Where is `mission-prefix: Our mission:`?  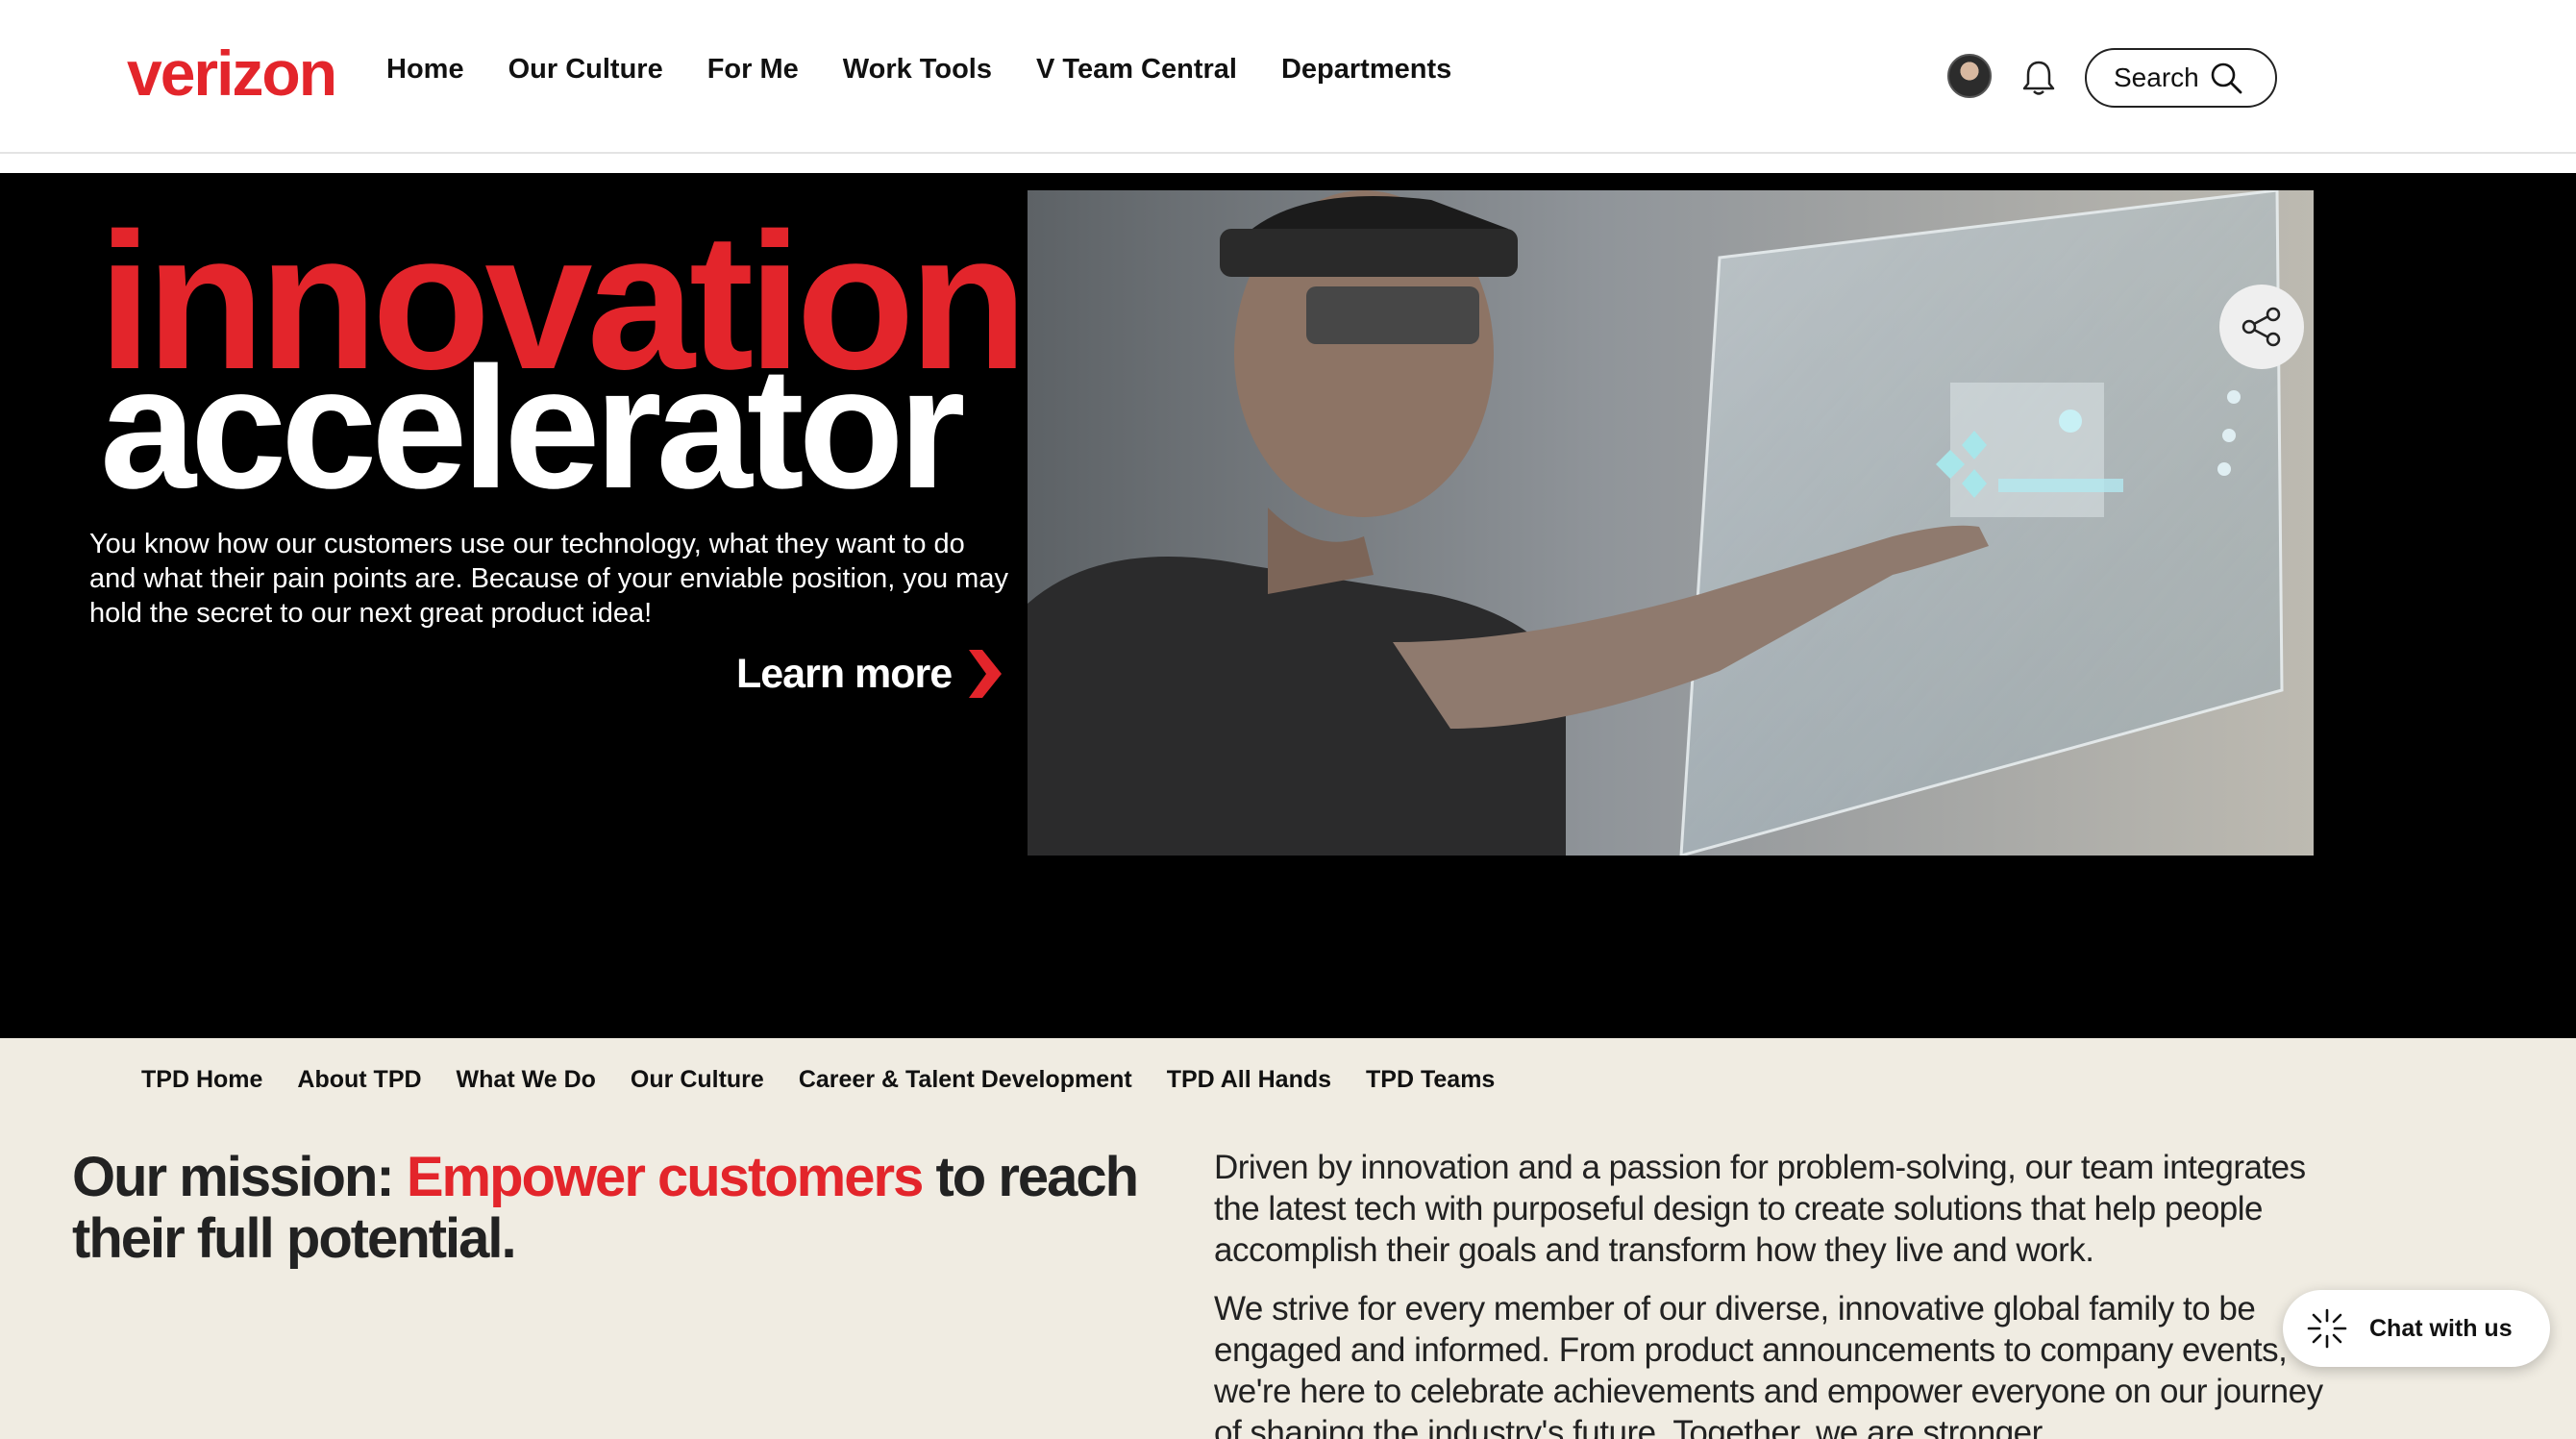
mission-prefix: Our mission: is located at coordinates (239, 1177).